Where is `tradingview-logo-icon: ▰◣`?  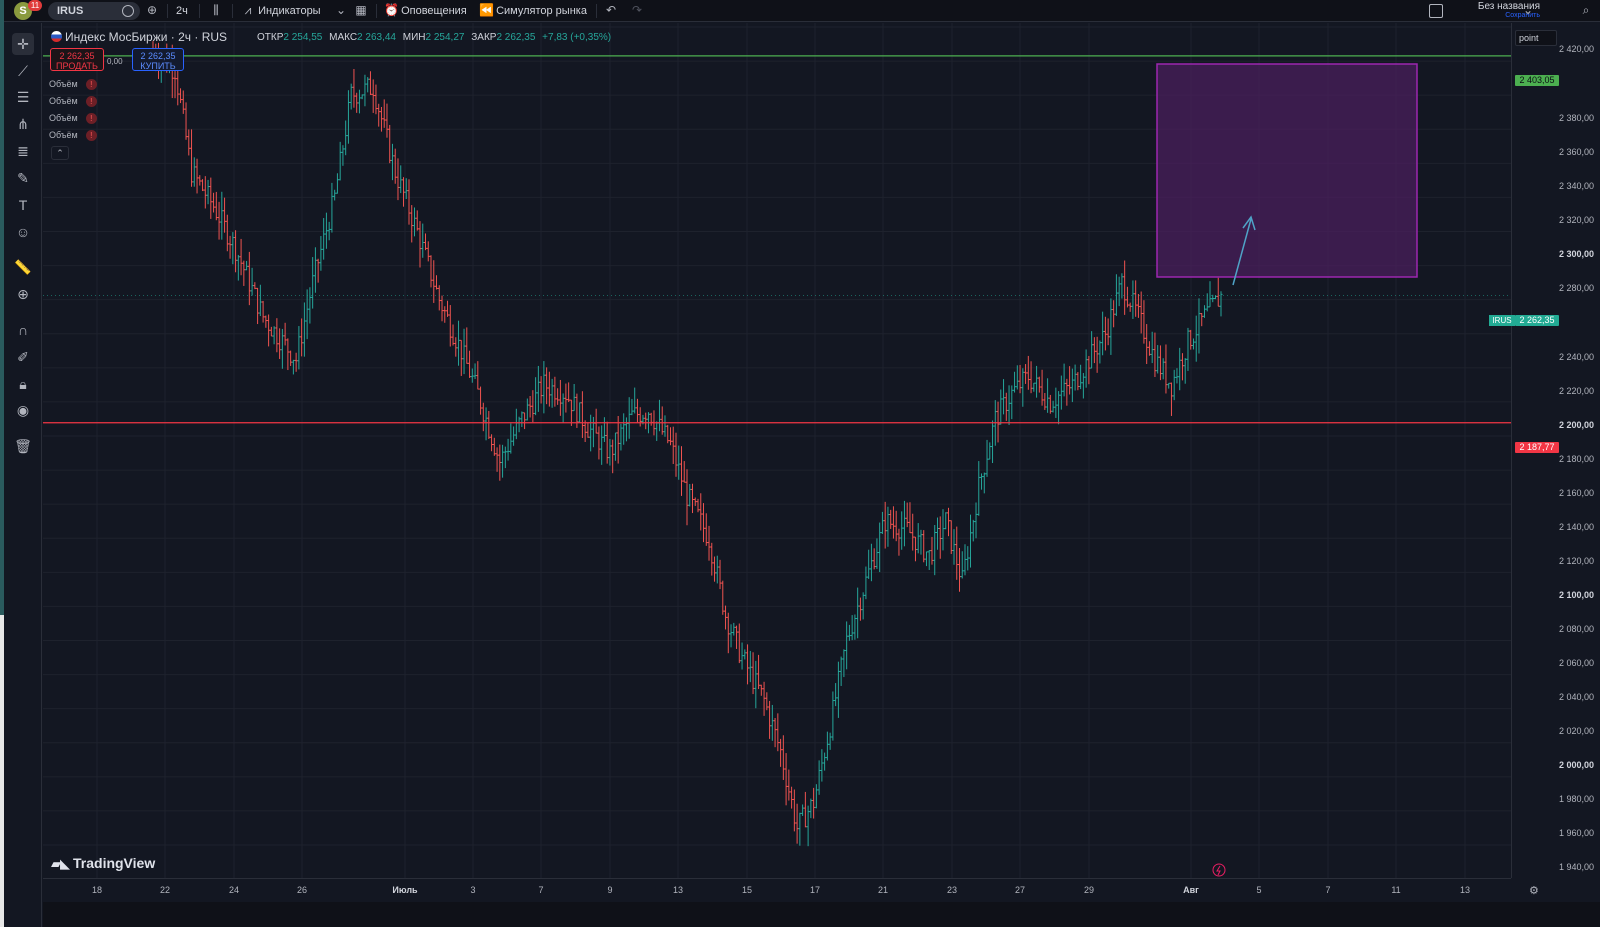 tradingview-logo-icon: ▰◣ is located at coordinates (60, 863).